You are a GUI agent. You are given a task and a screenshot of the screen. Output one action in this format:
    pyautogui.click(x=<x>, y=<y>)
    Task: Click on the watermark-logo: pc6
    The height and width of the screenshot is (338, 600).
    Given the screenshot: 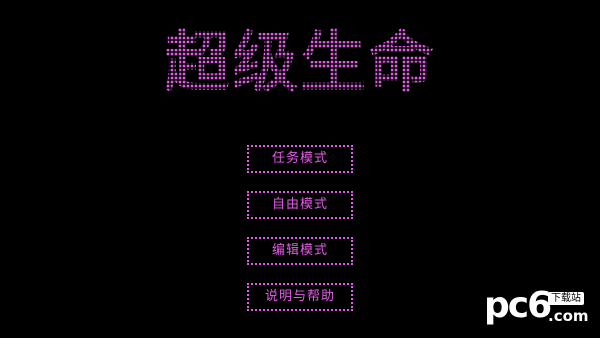 What is the action you would take?
    pyautogui.click(x=518, y=305)
    